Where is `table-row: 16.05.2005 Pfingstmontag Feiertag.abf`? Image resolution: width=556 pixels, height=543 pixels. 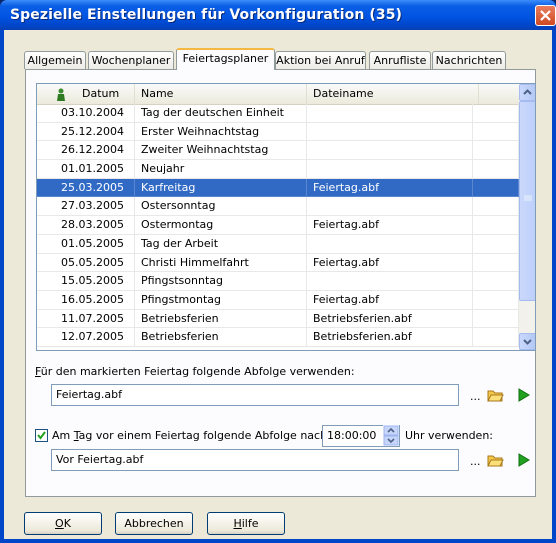 table-row: 16.05.2005 Pfingstmontag Feiertag.abf is located at coordinates (278, 300).